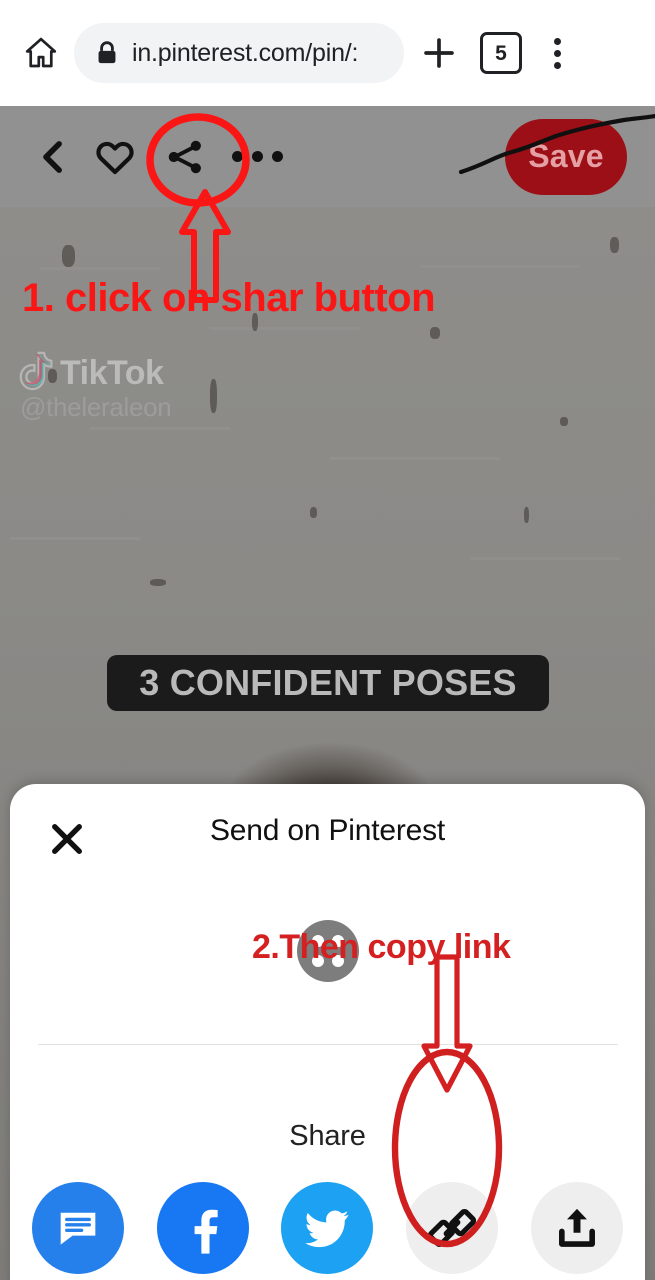 The image size is (655, 1280). I want to click on share-target-message: Message, so click(78, 1231).